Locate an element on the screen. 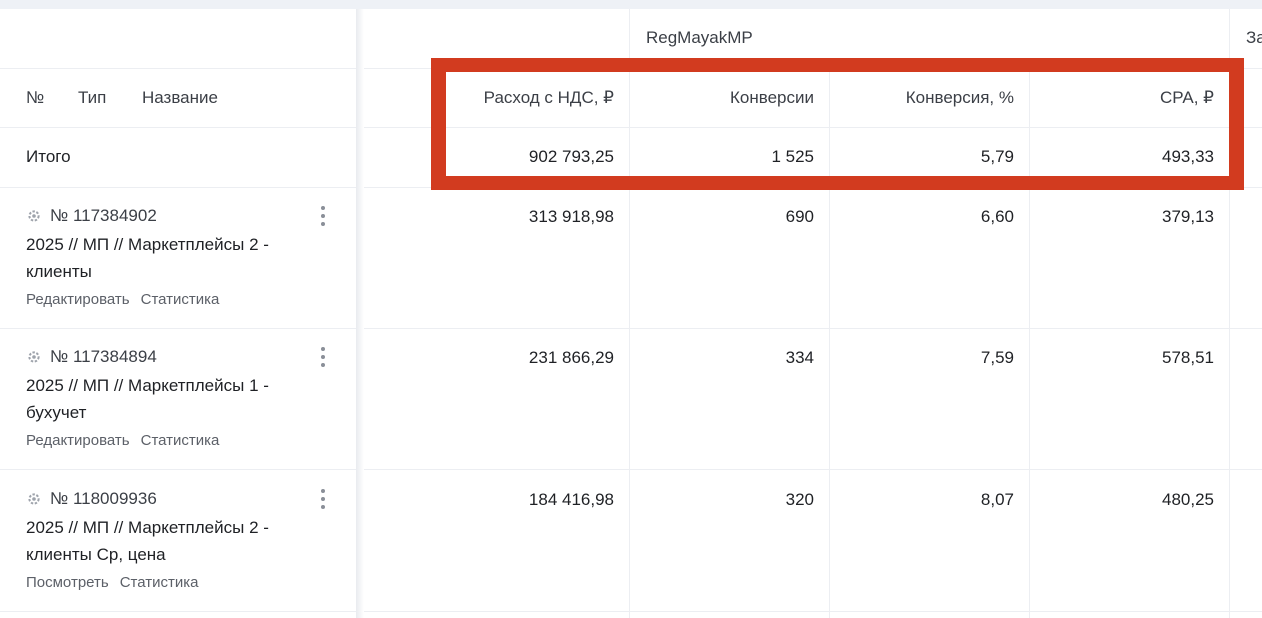  row-spend: 313 918,98 is located at coordinates (571, 216).